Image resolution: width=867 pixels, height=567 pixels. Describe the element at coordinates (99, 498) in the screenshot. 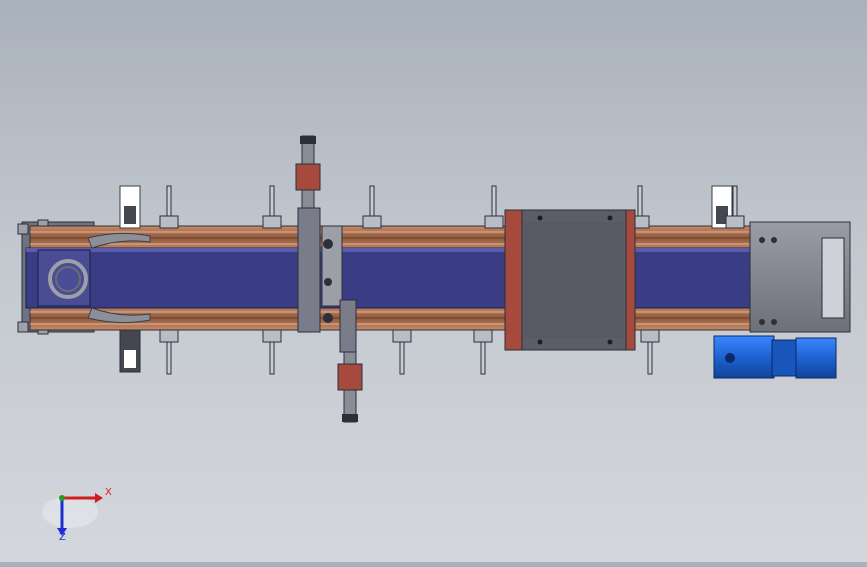

I see `x-axis-arrowhead` at that location.